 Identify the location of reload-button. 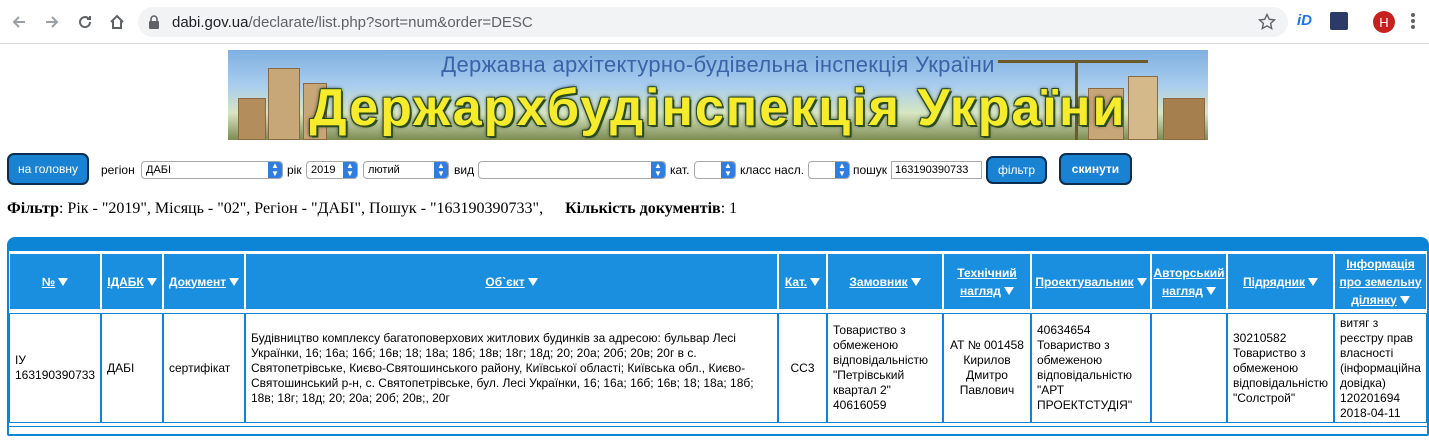
(85, 22).